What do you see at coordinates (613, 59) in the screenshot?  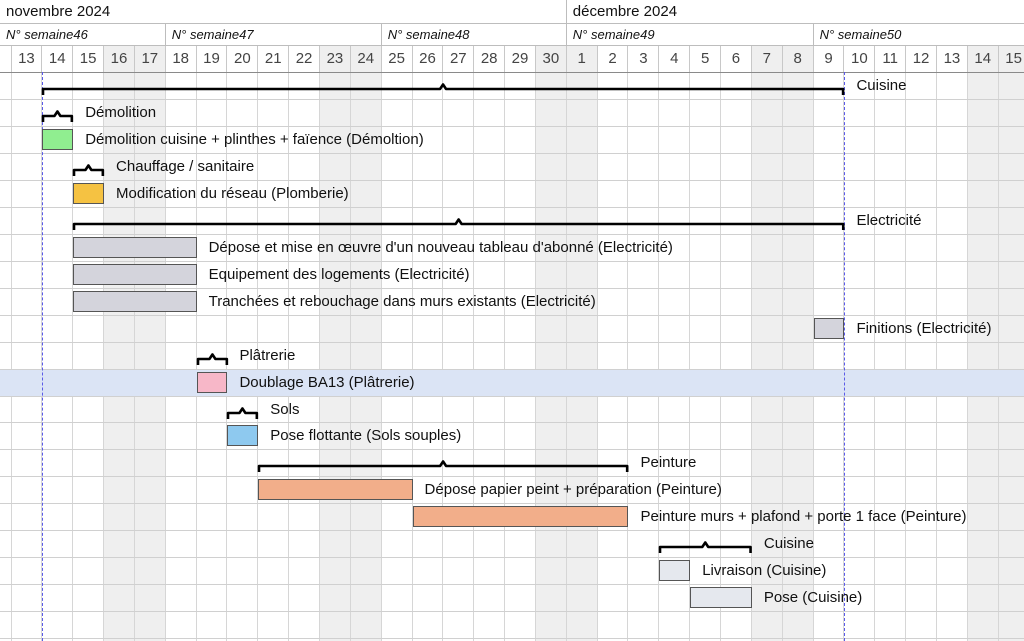 I see `day-header: 2` at bounding box center [613, 59].